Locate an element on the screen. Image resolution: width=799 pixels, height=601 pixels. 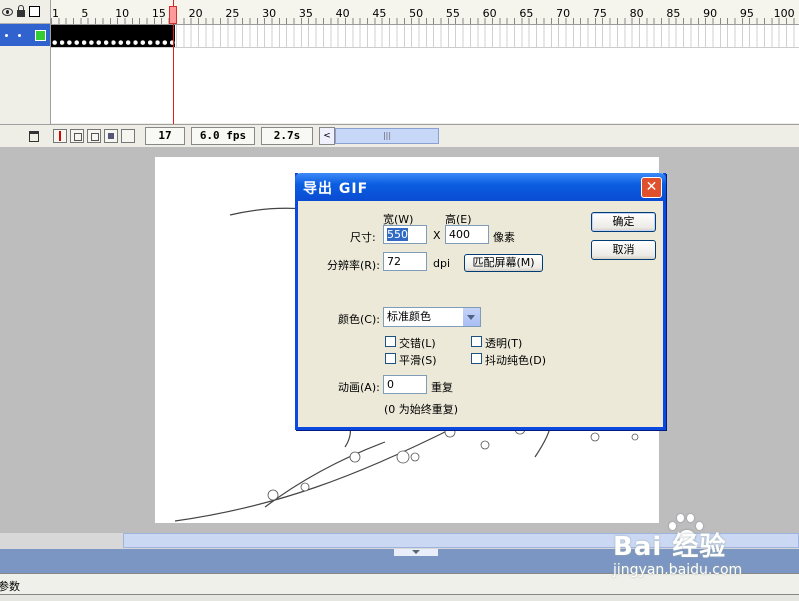
timeline-empty-area is located at coordinates (425, 85).